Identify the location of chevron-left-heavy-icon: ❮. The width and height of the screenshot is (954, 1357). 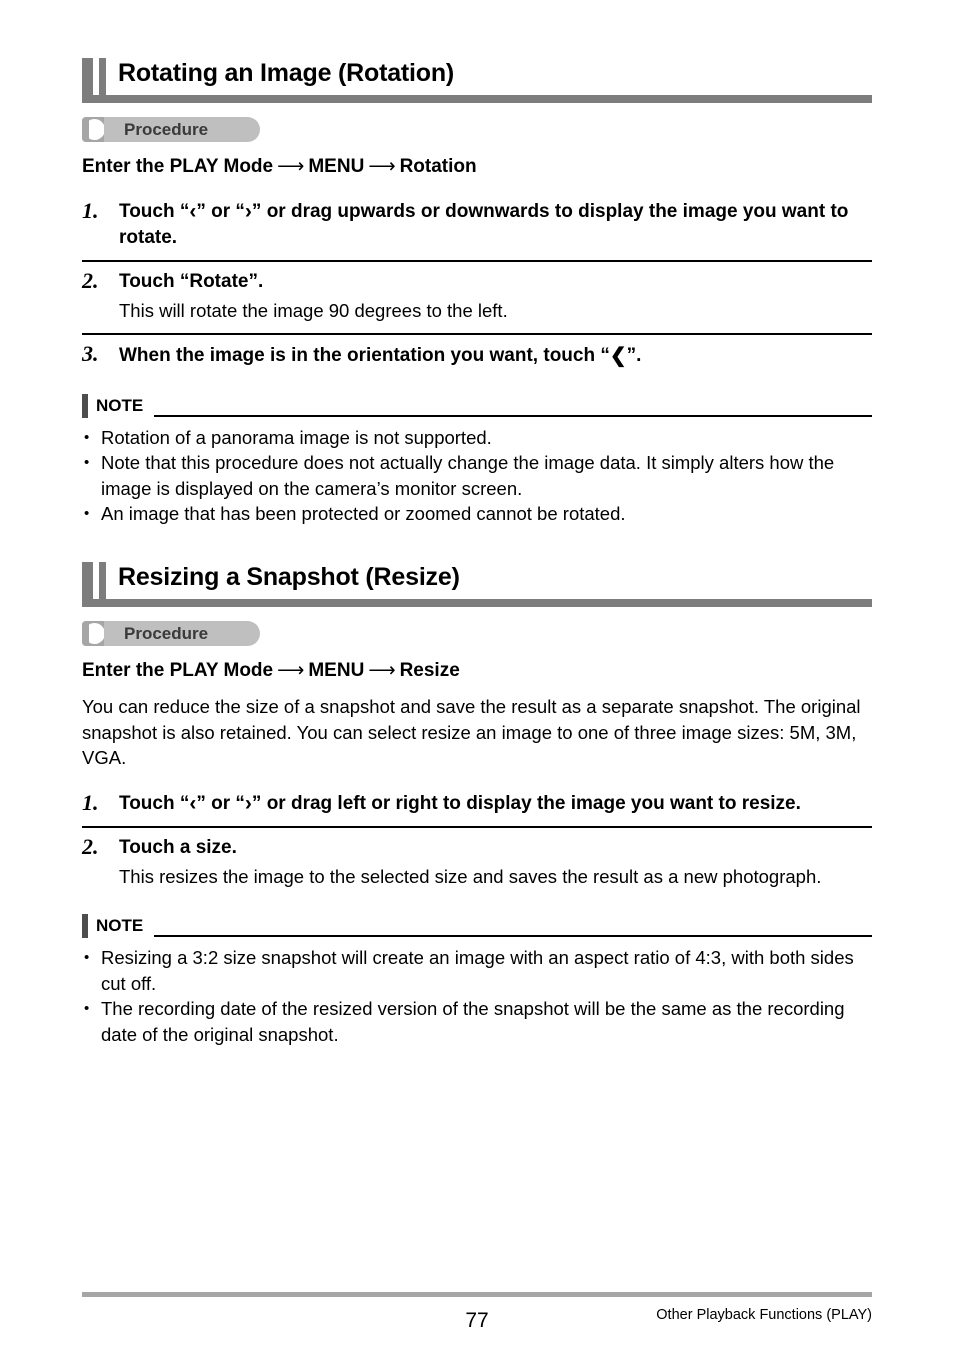
(618, 355).